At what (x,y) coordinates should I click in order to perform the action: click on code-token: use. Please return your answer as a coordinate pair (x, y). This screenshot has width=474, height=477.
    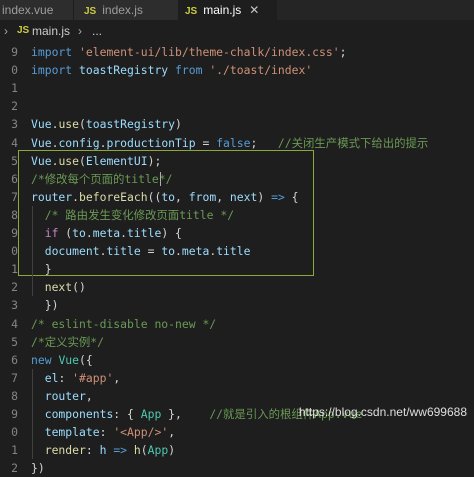
    Looking at the image, I should click on (69, 160).